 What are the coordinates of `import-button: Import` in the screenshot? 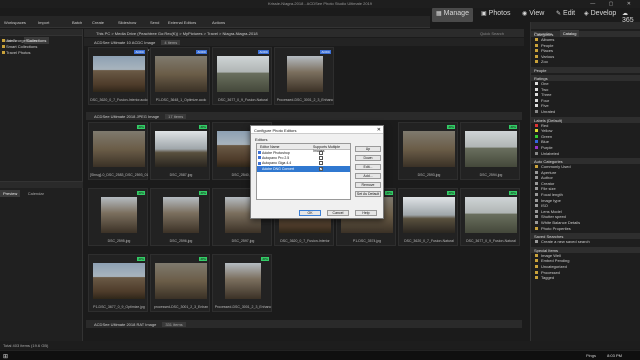 It's located at (43, 22).